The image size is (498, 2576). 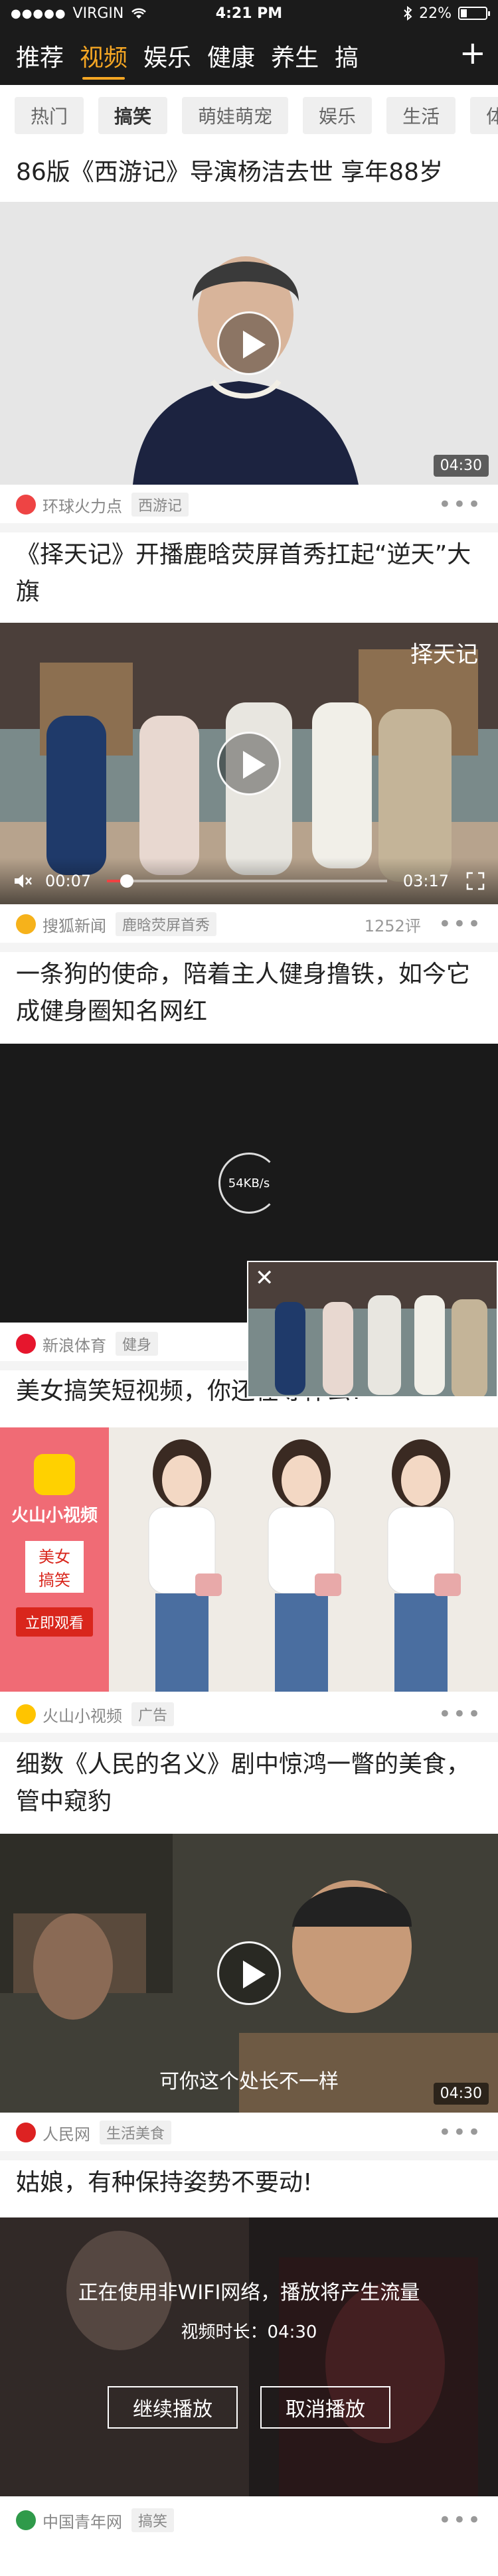 What do you see at coordinates (74, 924) in the screenshot?
I see `source-name: 搜狐新闻` at bounding box center [74, 924].